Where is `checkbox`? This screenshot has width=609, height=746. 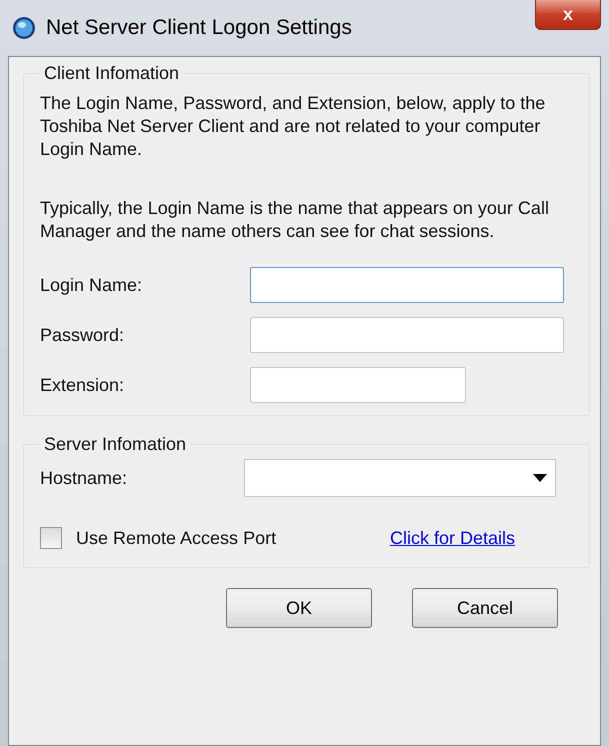
checkbox is located at coordinates (51, 538).